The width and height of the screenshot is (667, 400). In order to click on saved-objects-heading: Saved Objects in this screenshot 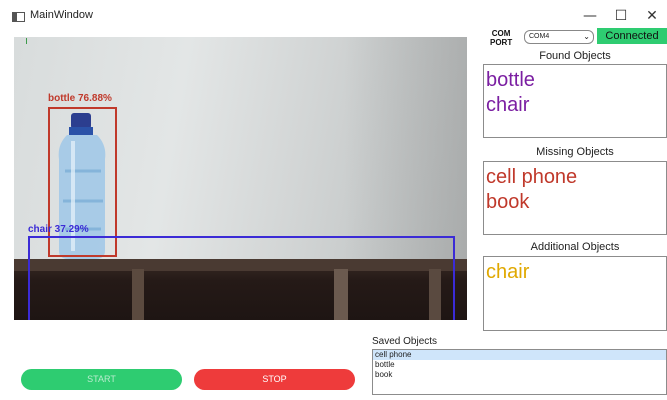, I will do `click(405, 341)`.